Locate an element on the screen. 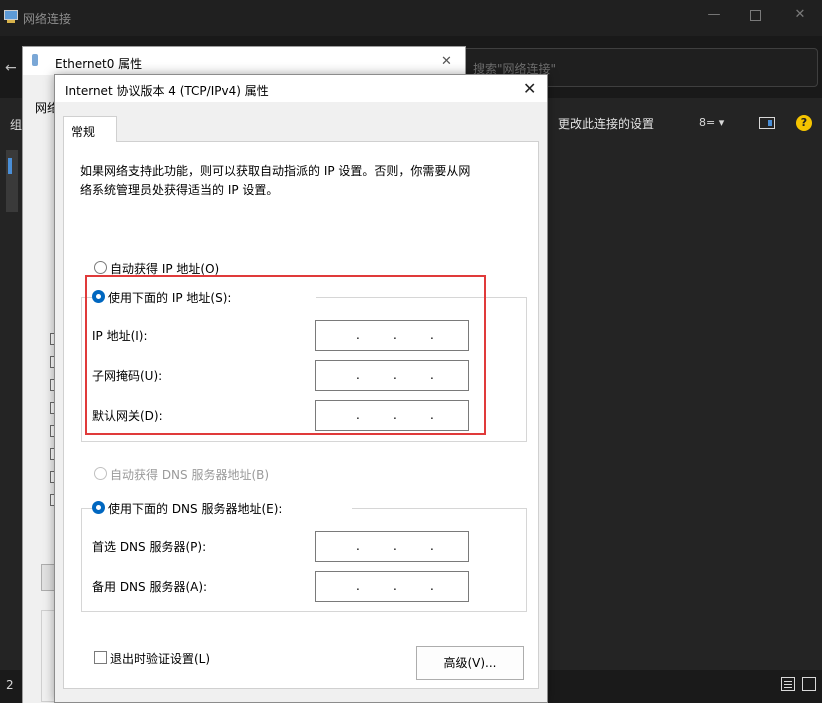 The width and height of the screenshot is (822, 703). background-window-title: 网络连接 is located at coordinates (47, 19).